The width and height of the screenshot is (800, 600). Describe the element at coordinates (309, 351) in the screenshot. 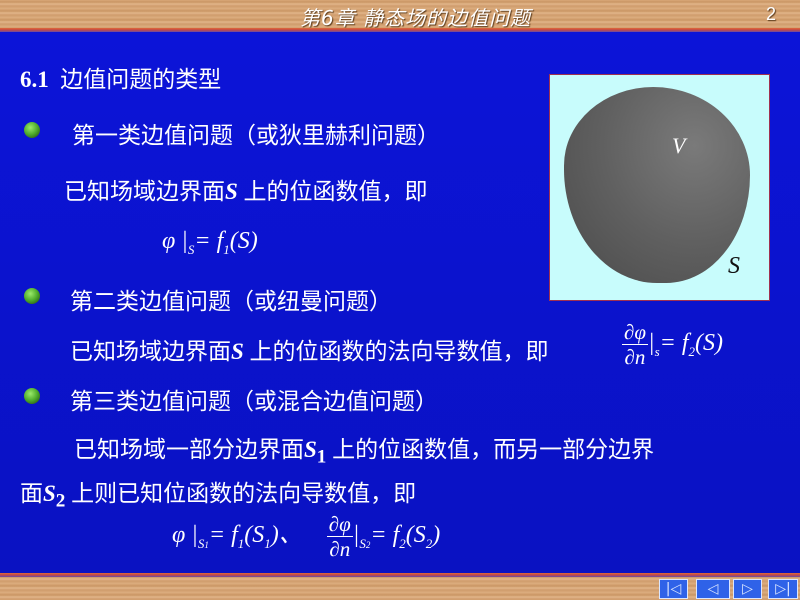

I see `item-2-description: 已知场域边界面S 上的位函数的法向导数值，即` at that location.